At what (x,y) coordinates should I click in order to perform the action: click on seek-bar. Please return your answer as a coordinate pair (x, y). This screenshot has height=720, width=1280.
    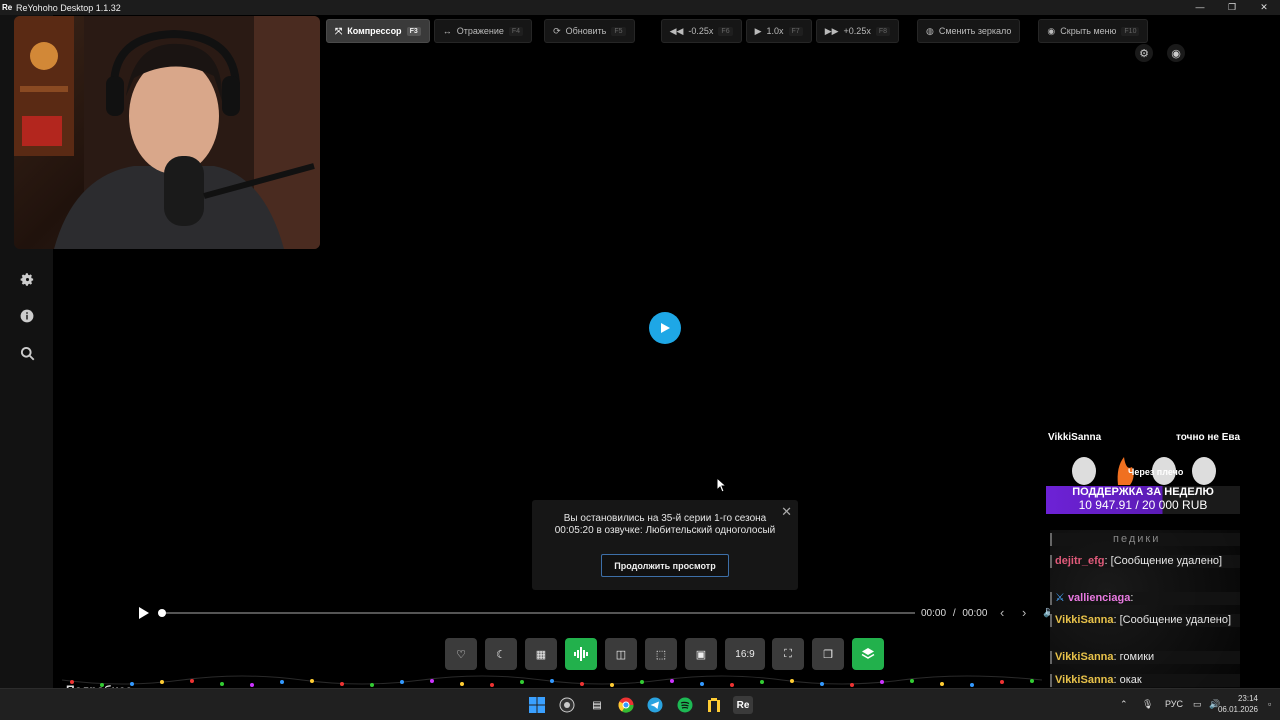
    Looking at the image, I should click on (537, 613).